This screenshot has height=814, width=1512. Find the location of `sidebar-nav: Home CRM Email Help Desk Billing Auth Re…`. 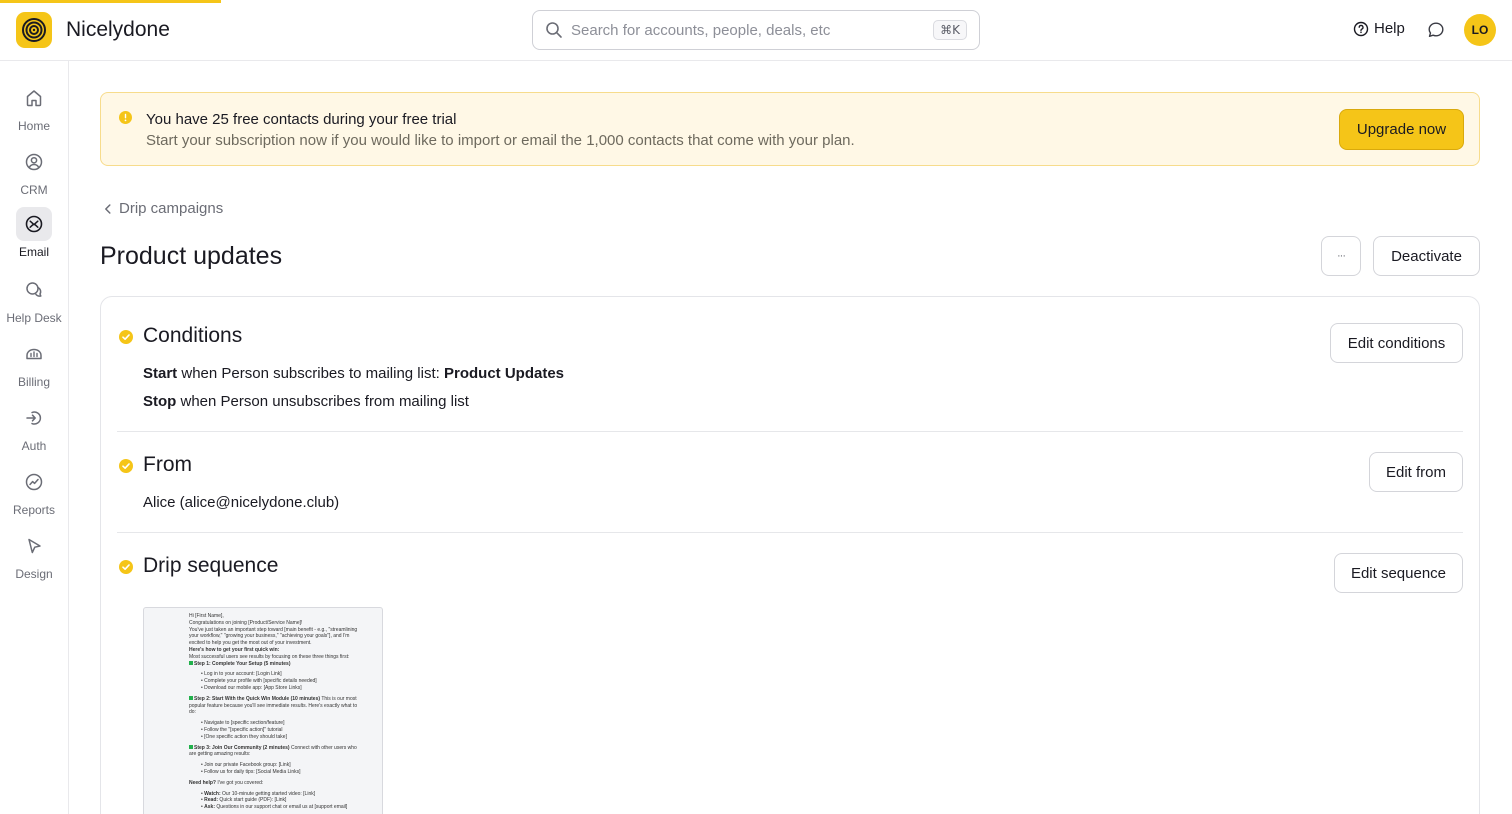

sidebar-nav: Home CRM Email Help Desk Billing Auth Re… is located at coordinates (34, 437).